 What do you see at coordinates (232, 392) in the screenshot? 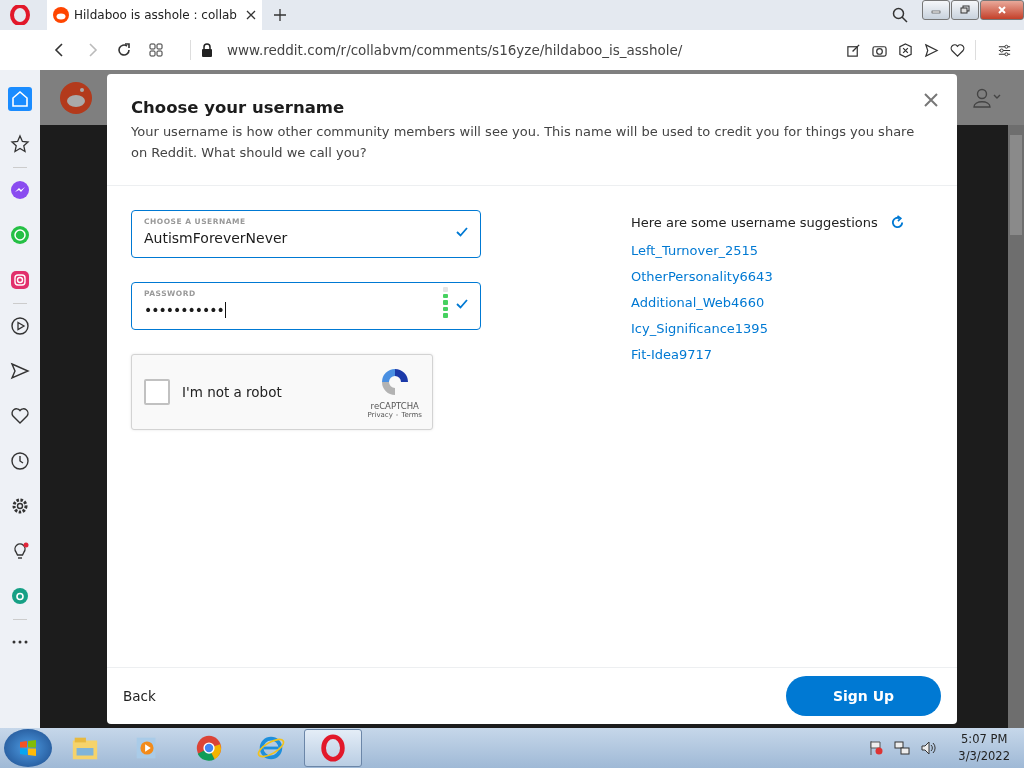
I see `captcha-label: I'm not a robot` at bounding box center [232, 392].